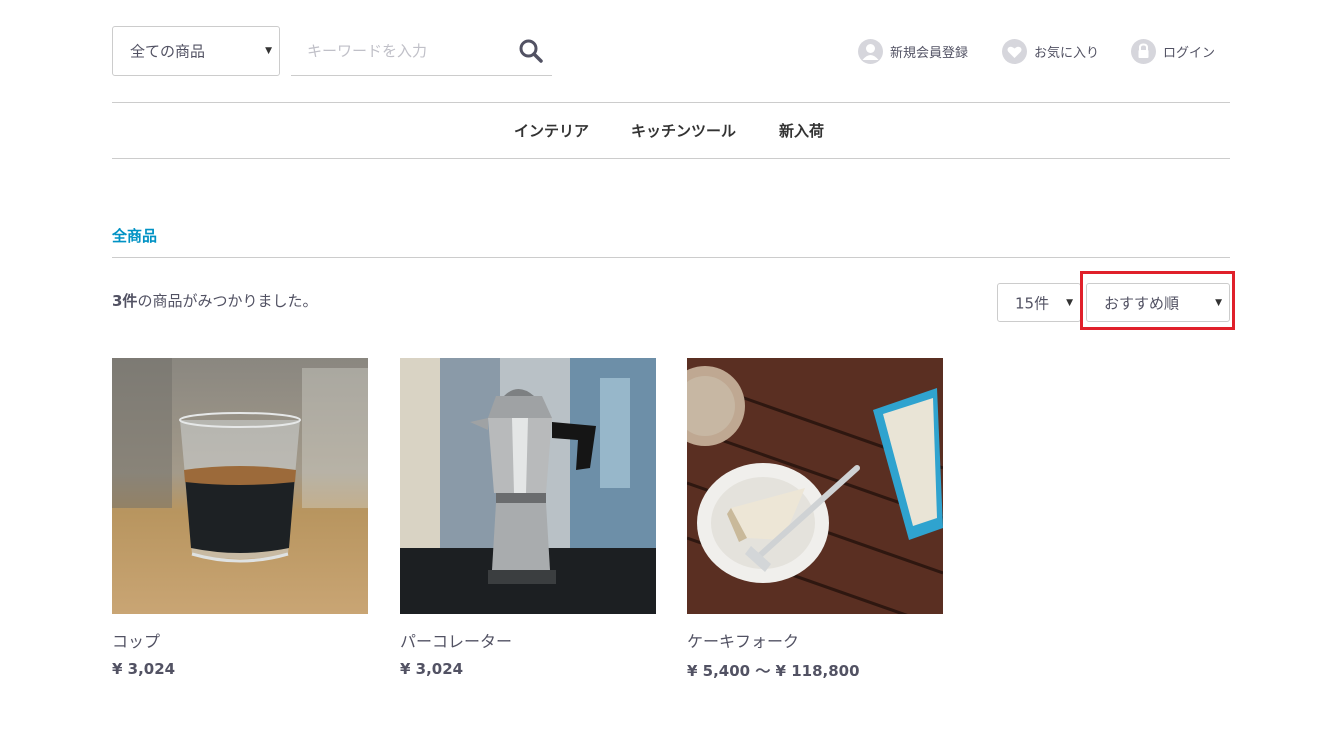  I want to click on search-icon, so click(531, 51).